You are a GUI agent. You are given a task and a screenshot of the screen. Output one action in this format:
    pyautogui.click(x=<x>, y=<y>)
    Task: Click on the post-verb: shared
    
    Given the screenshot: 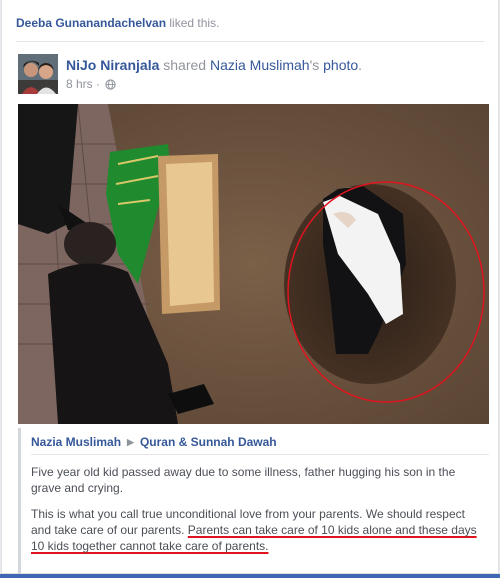 What is the action you would take?
    pyautogui.click(x=184, y=65)
    